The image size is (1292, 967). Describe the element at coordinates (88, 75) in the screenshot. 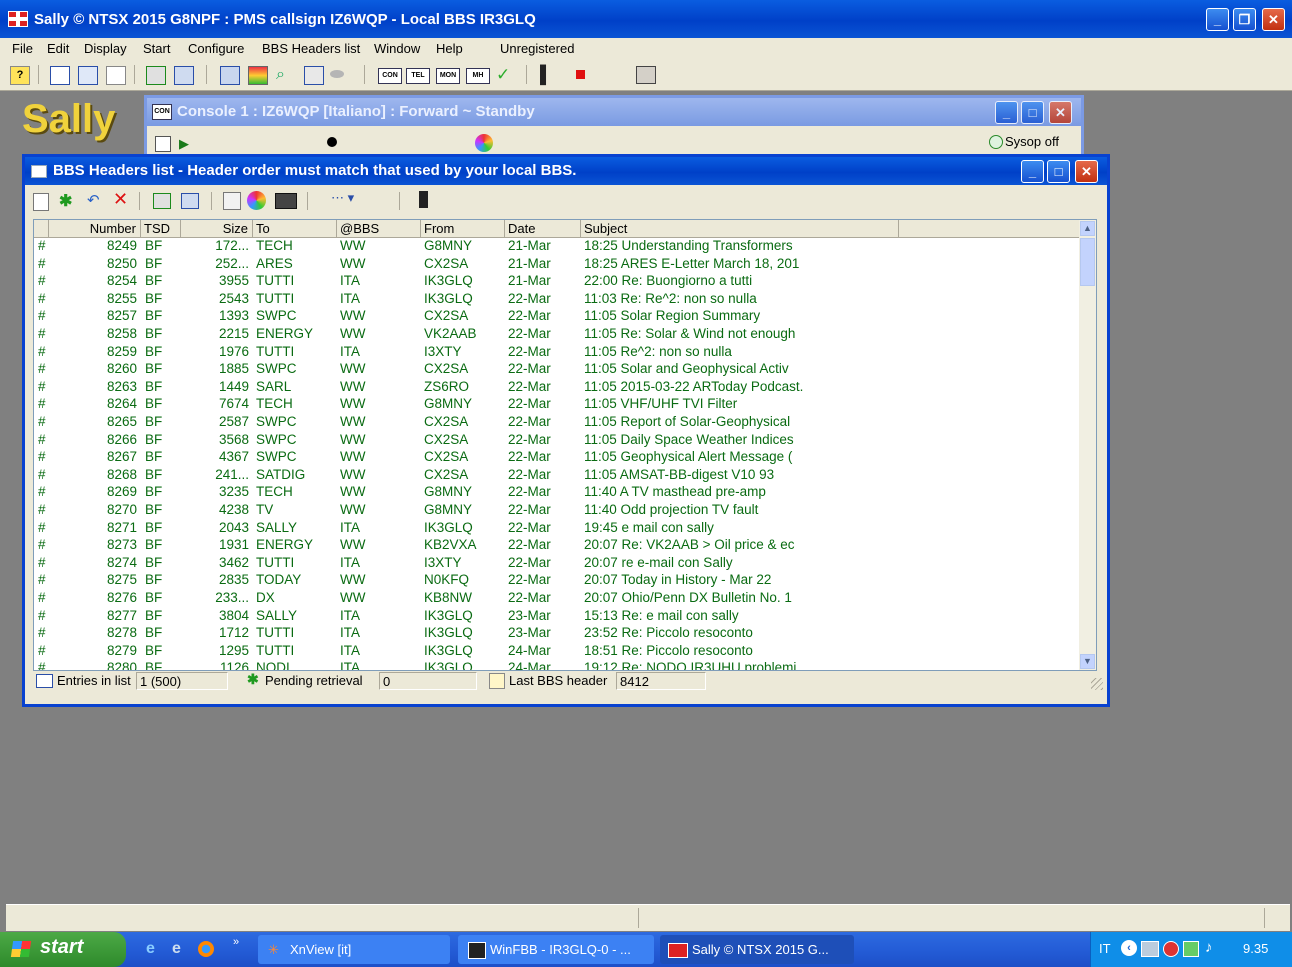

I see `form-window-icon` at that location.